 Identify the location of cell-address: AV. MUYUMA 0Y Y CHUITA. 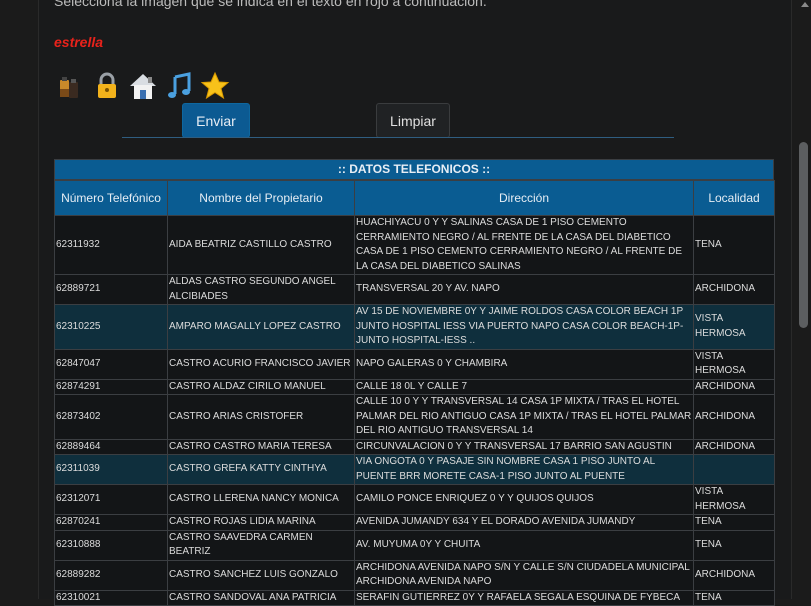
(524, 545).